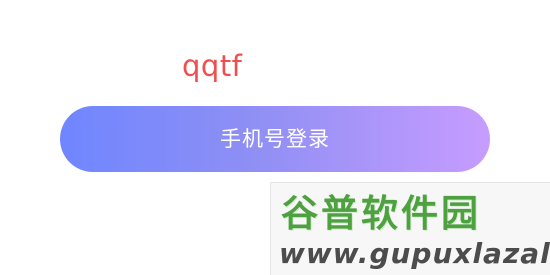  I want to click on app-name: qqtf, so click(212, 66).